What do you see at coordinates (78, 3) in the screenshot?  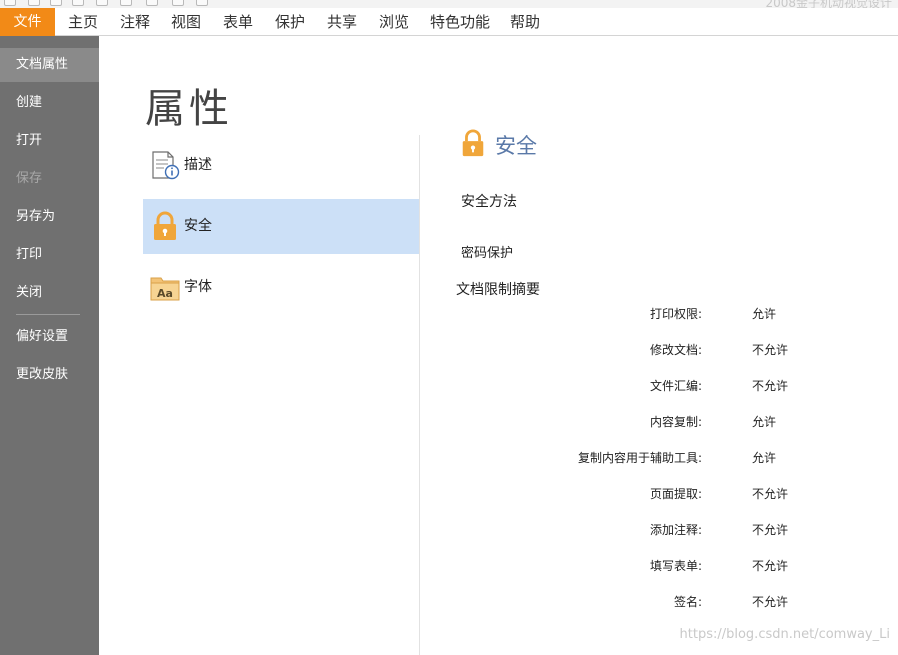 I see `print-icon` at bounding box center [78, 3].